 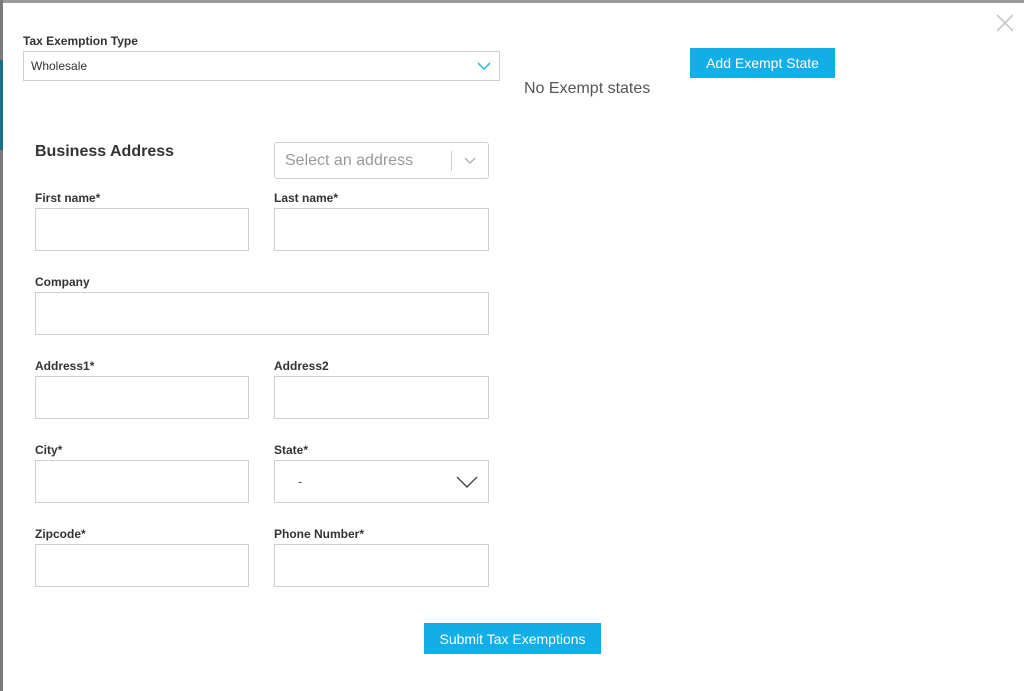 What do you see at coordinates (451, 161) in the screenshot?
I see `address-select-divider` at bounding box center [451, 161].